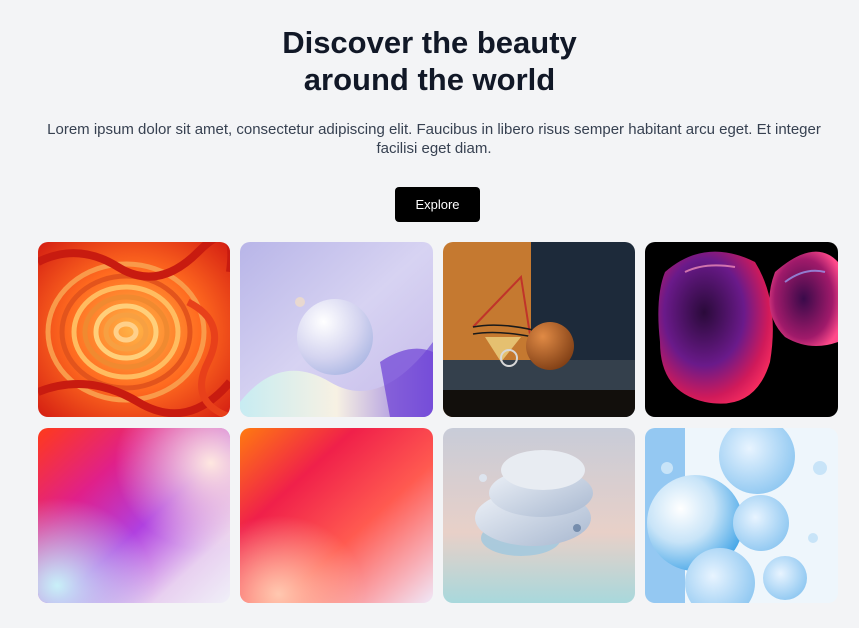  What do you see at coordinates (429, 61) in the screenshot?
I see `hero-title: Discover the beauty around the world` at bounding box center [429, 61].